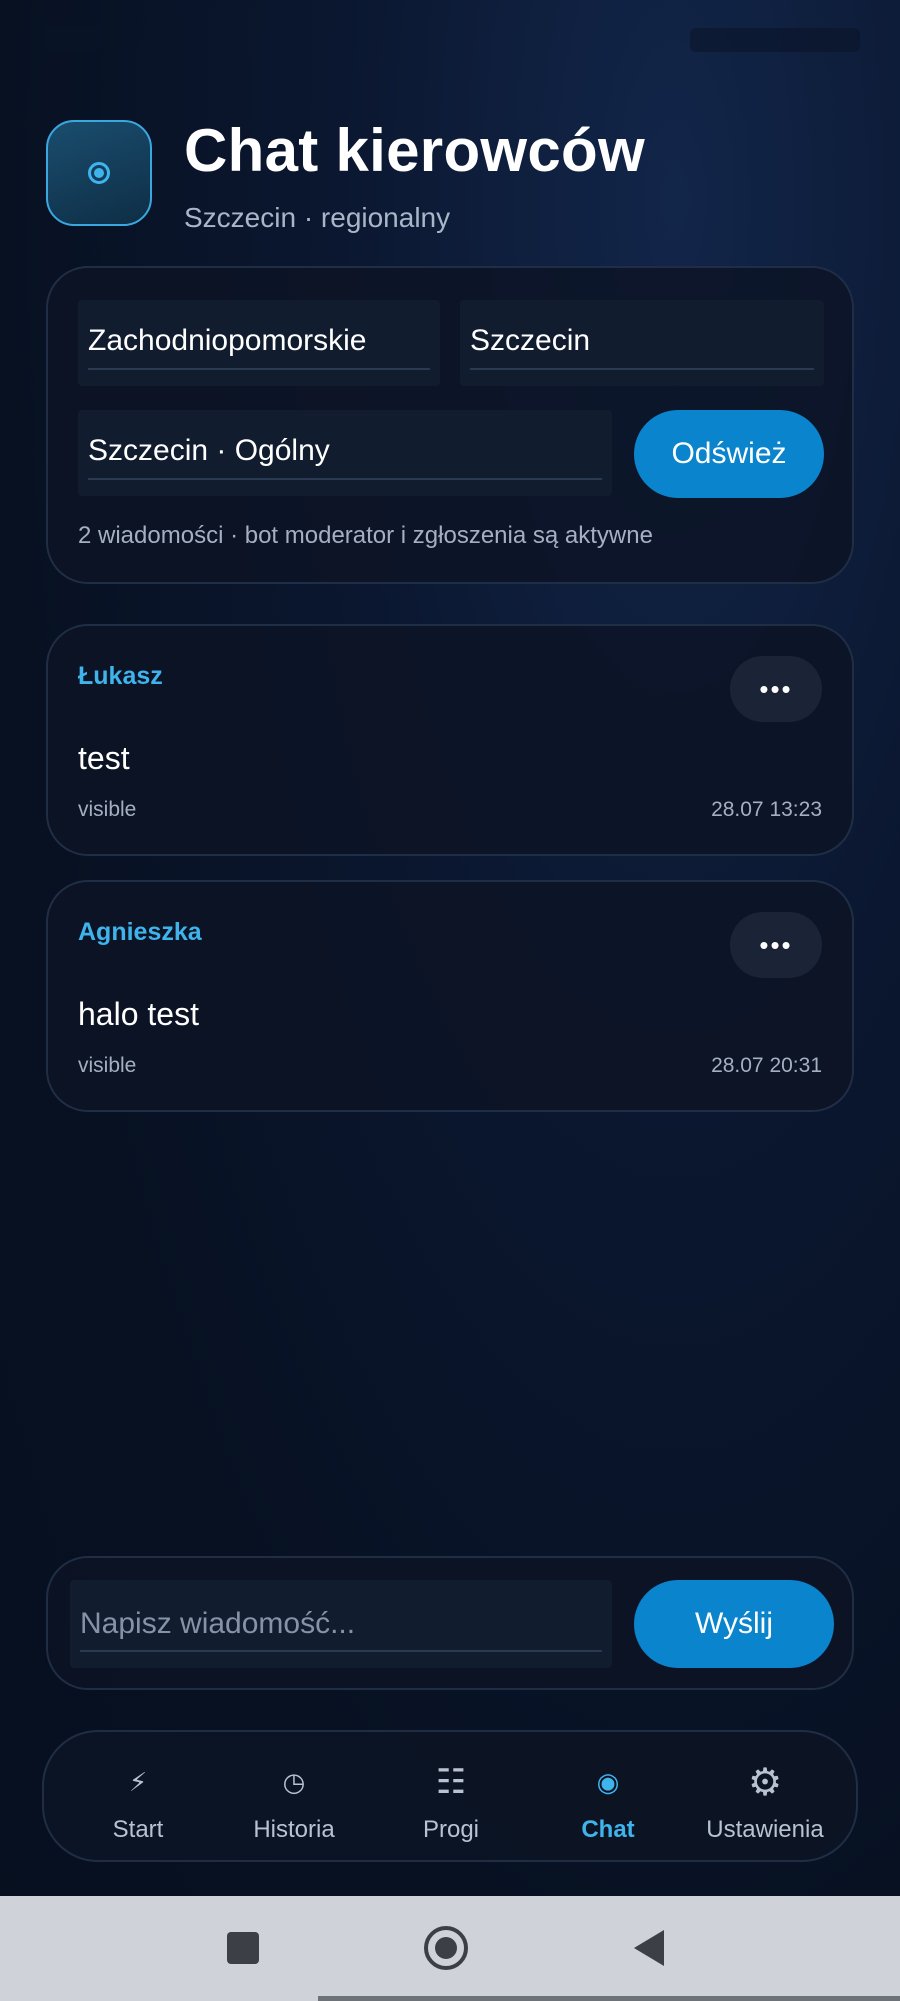 The height and width of the screenshot is (2001, 900). Describe the element at coordinates (209, 450) in the screenshot. I see `channel-value: Szczecin · Ogólny` at that location.